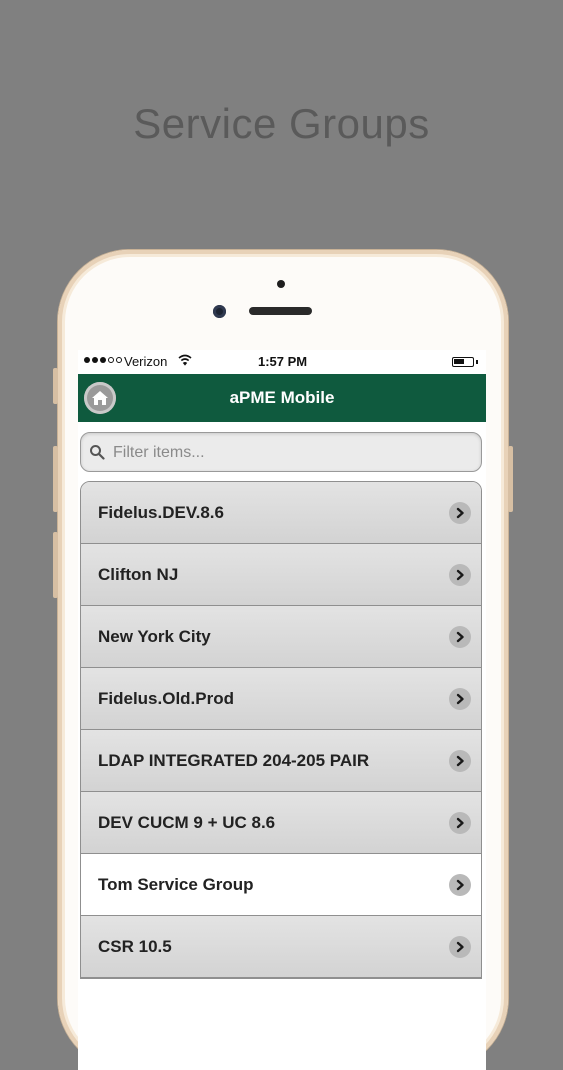 This screenshot has width=563, height=1070. What do you see at coordinates (187, 822) in the screenshot?
I see `list-item-label: DEV CUCM 9 + UC 8.6` at bounding box center [187, 822].